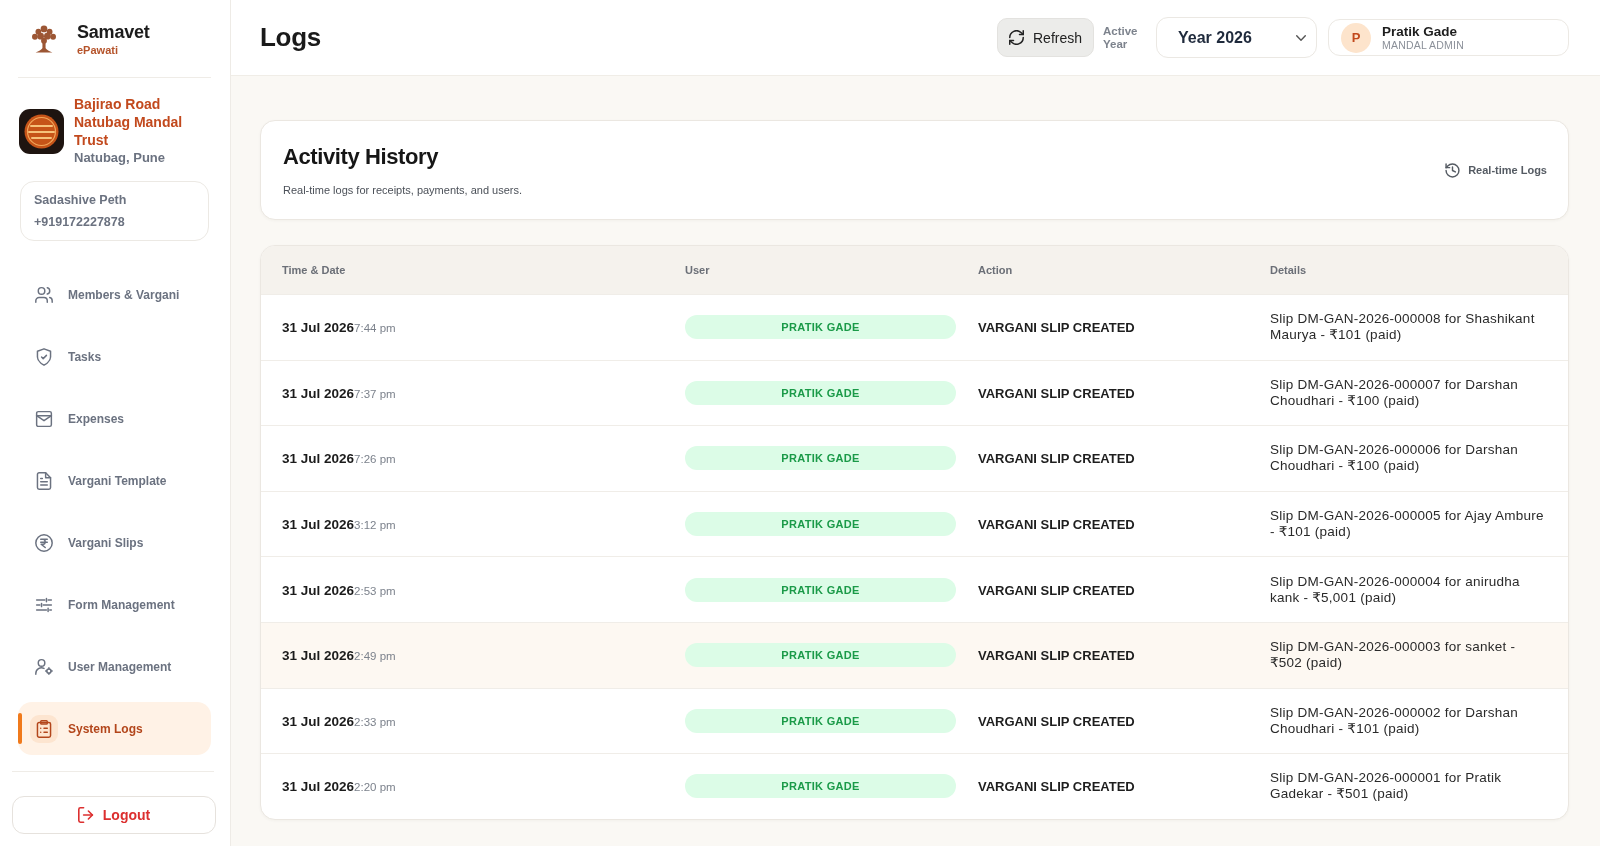 The image size is (1600, 846). I want to click on active-year-label: Active Year, so click(1121, 37).